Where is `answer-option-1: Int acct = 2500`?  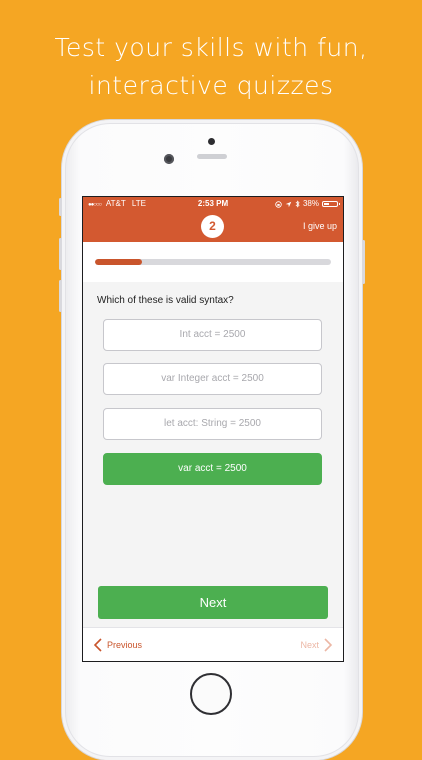
answer-option-1: Int acct = 2500 is located at coordinates (212, 335).